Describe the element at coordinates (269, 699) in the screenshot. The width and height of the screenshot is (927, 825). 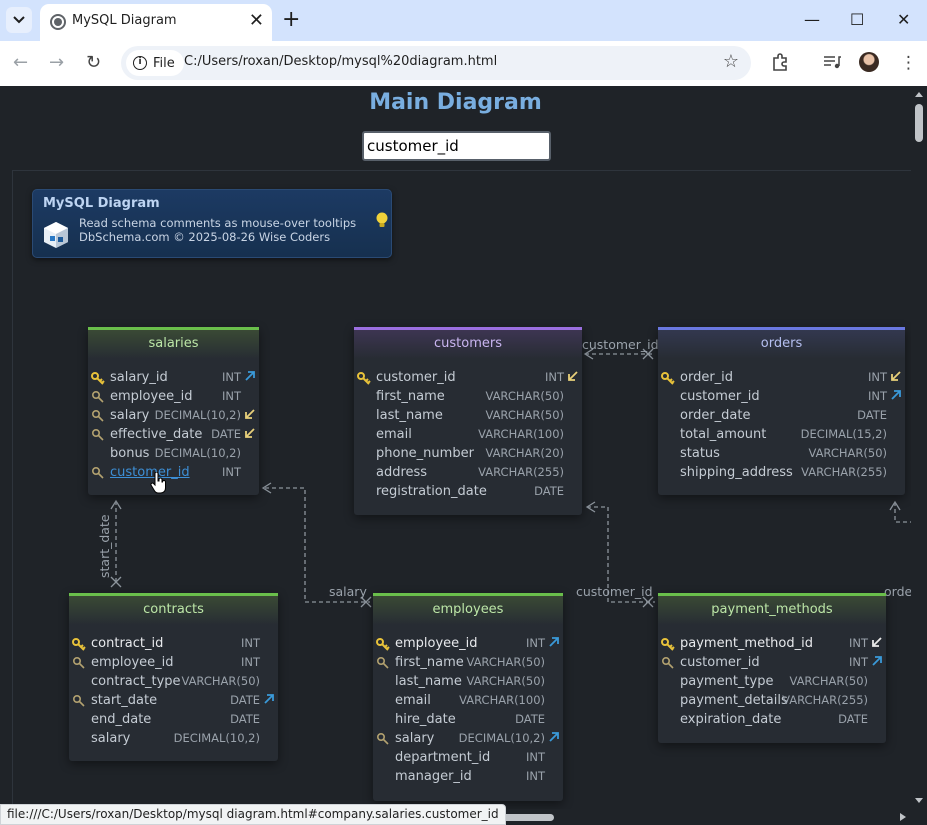
I see `fk-arrow-up-icon` at that location.